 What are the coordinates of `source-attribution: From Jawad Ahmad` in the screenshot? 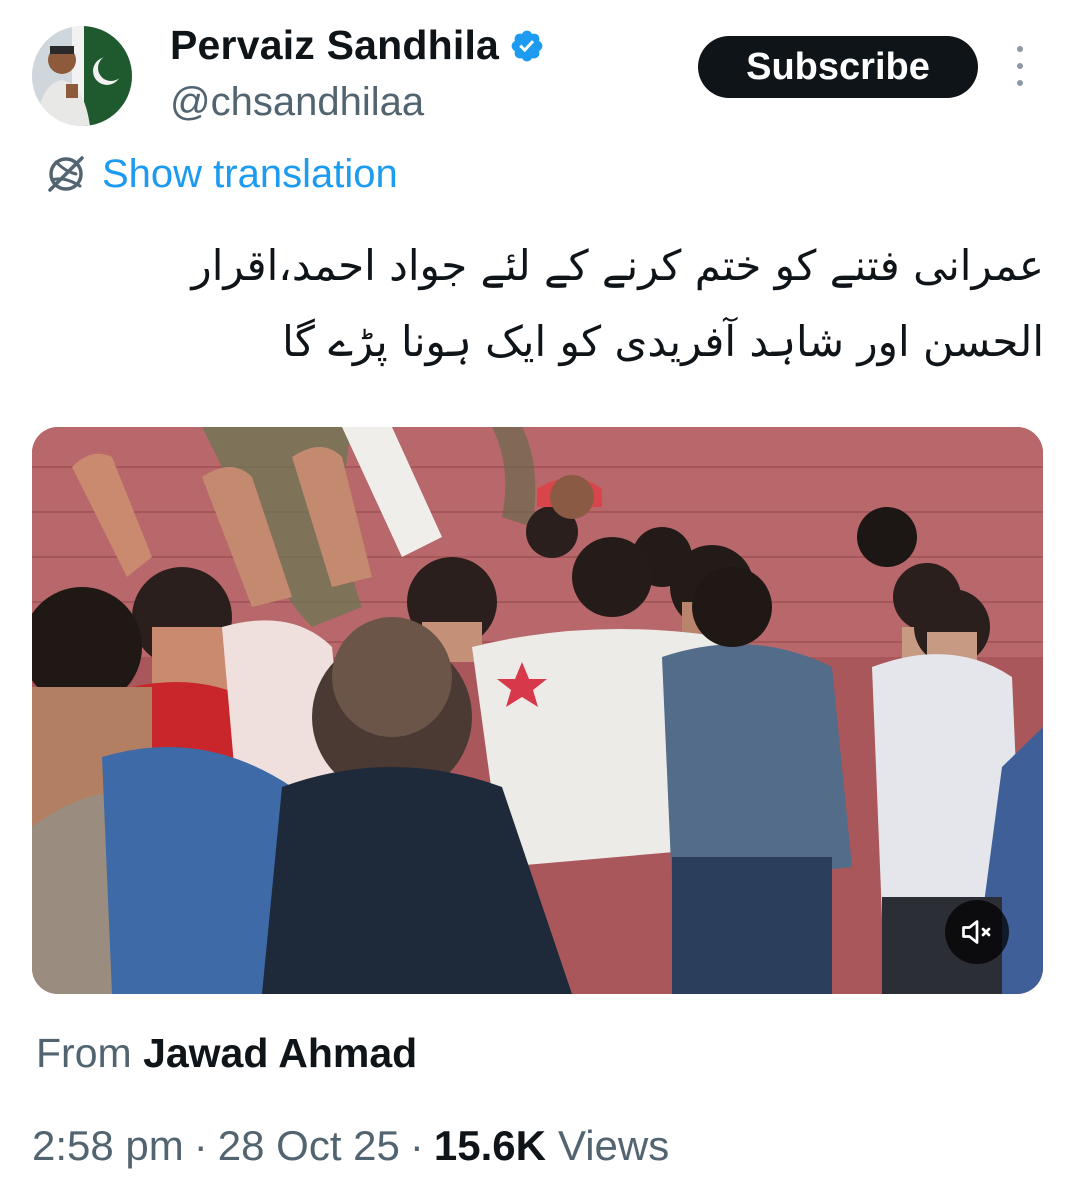 It's located at (226, 1053).